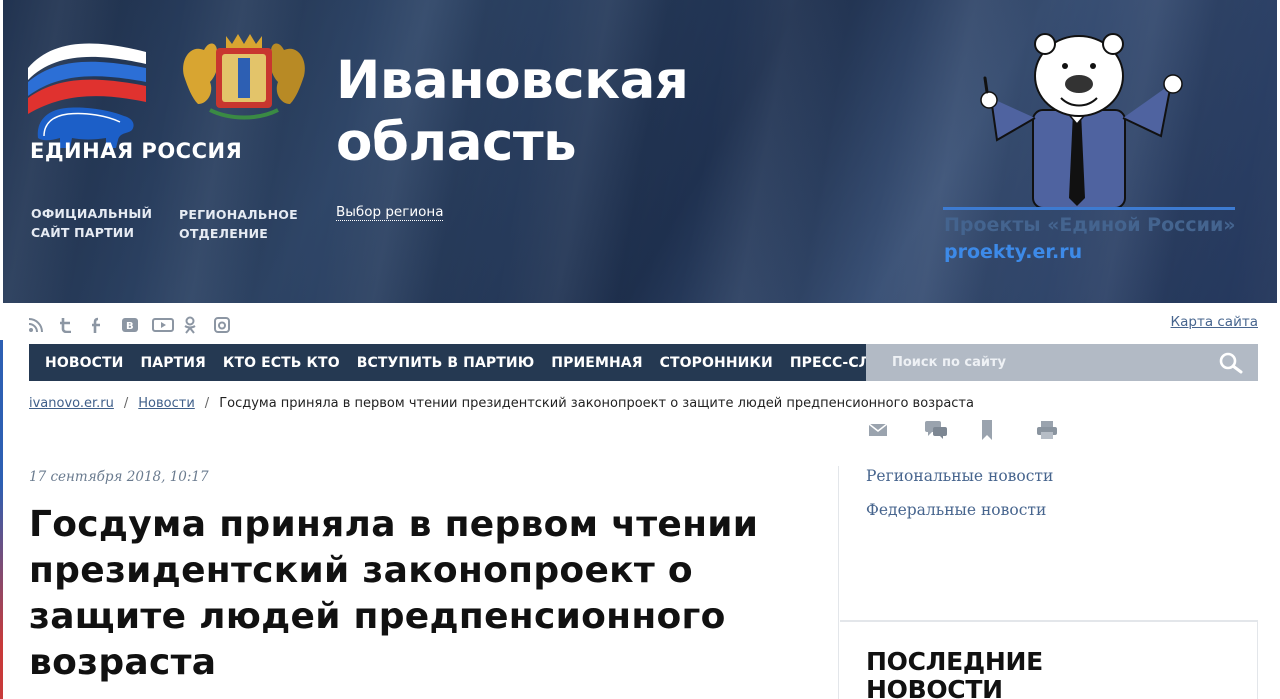 The image size is (1280, 699). Describe the element at coordinates (1085, 113) in the screenshot. I see `bear-mascot-icon` at that location.